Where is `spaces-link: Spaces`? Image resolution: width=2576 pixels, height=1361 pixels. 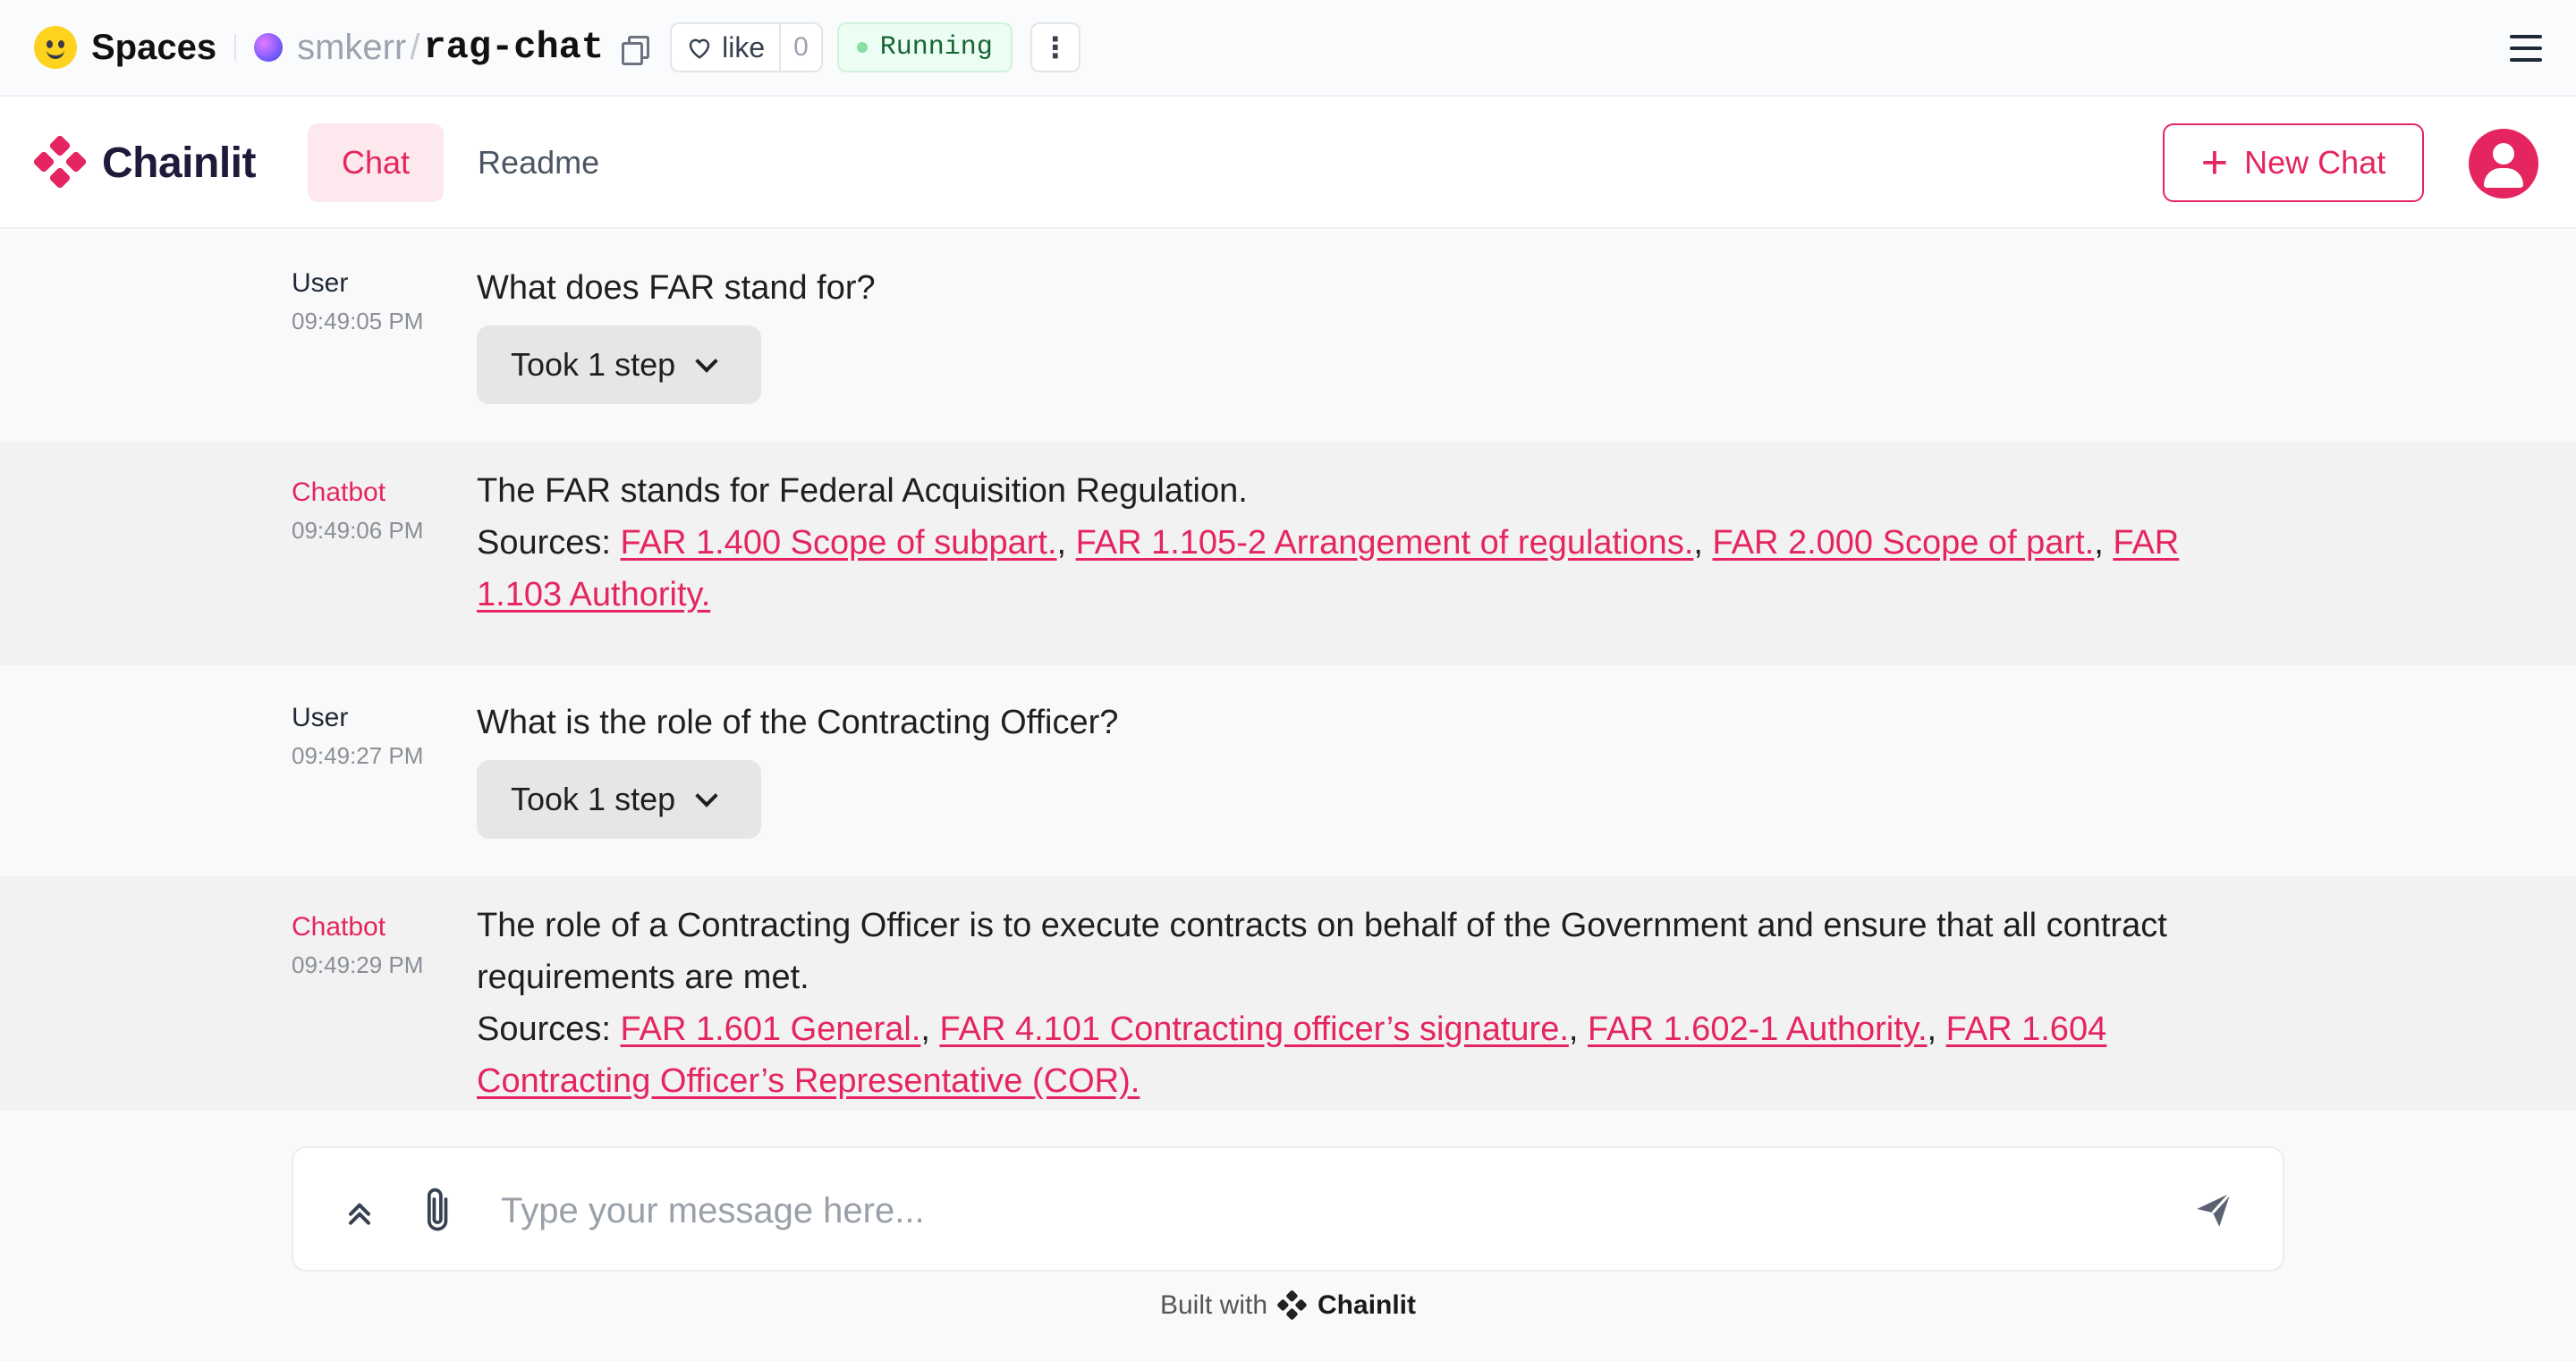 spaces-link: Spaces is located at coordinates (153, 48).